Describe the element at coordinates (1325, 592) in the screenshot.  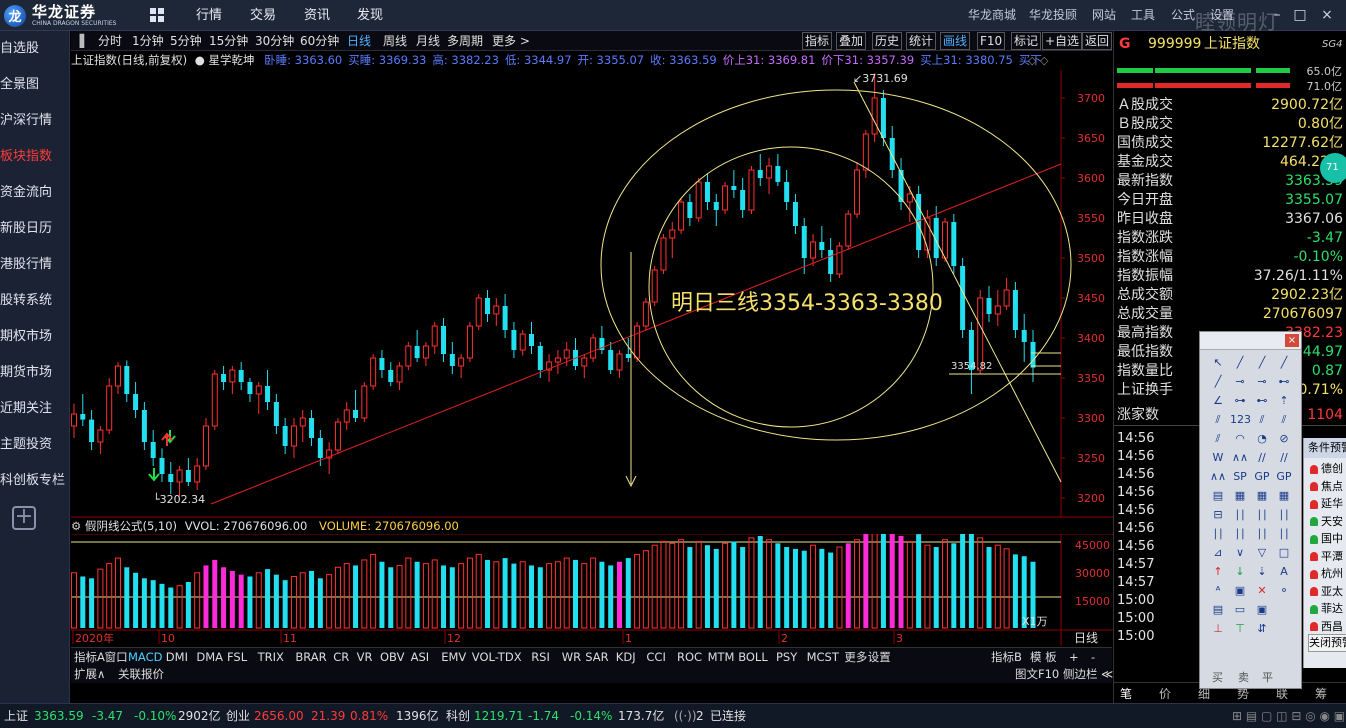
I see `alert-item: 亚太` at that location.